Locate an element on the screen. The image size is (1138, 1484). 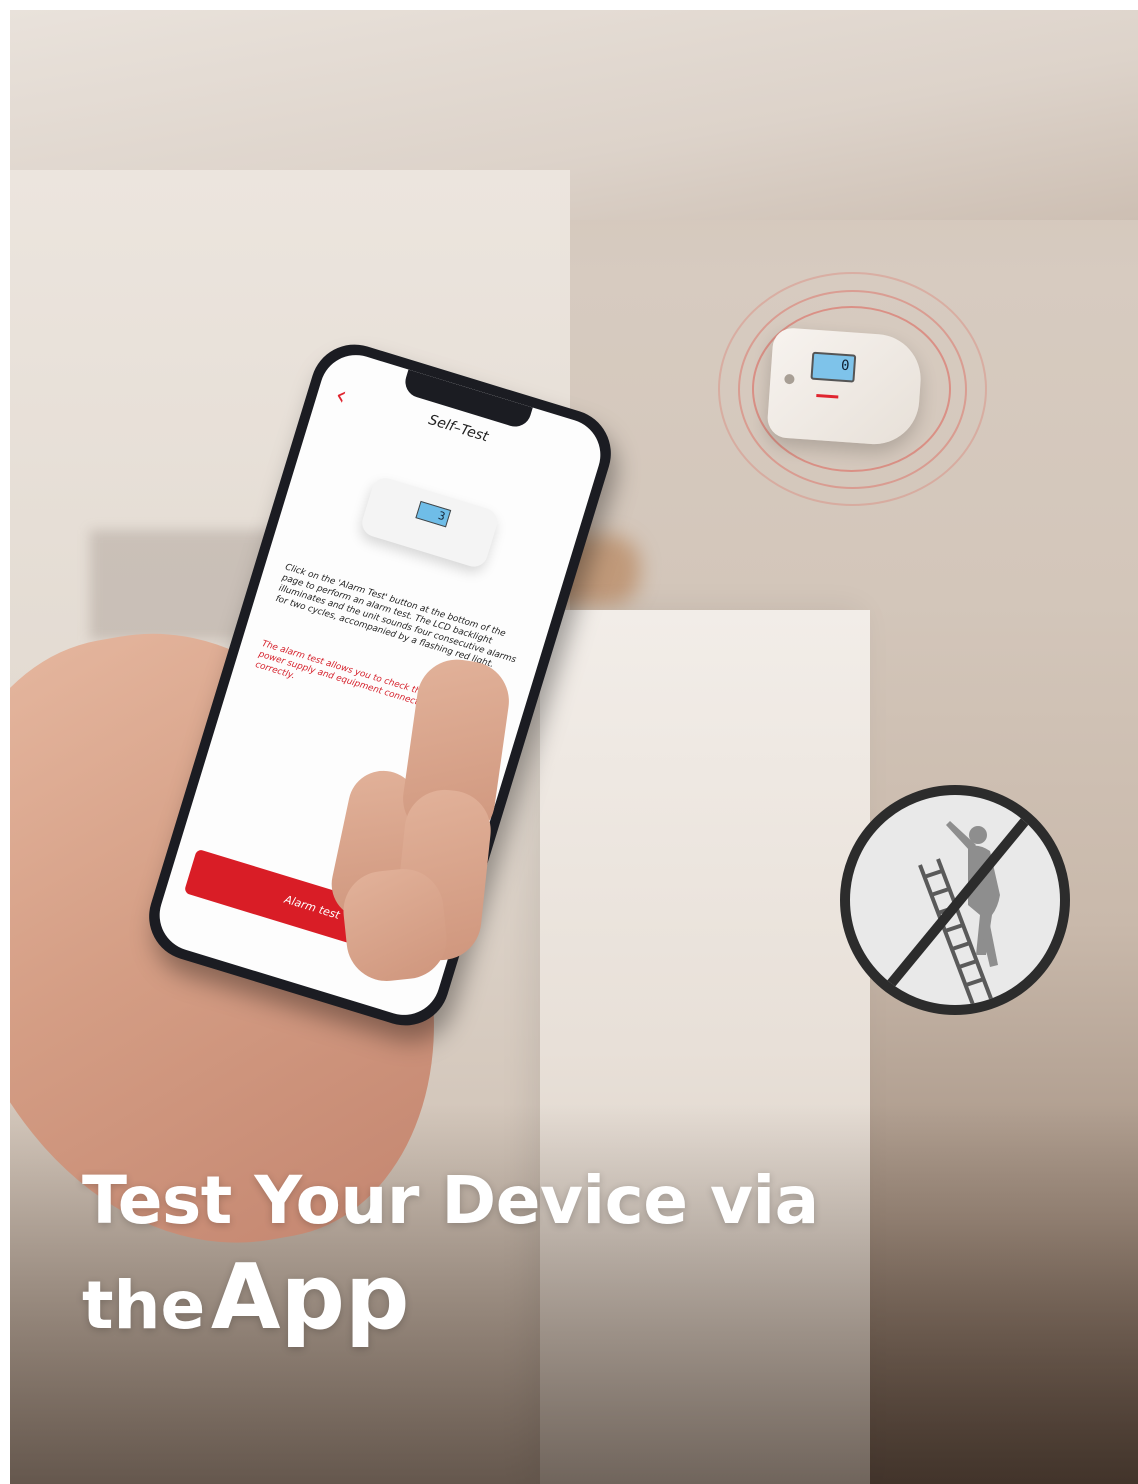
ceiling-detector-red-led is located at coordinates (827, 396).